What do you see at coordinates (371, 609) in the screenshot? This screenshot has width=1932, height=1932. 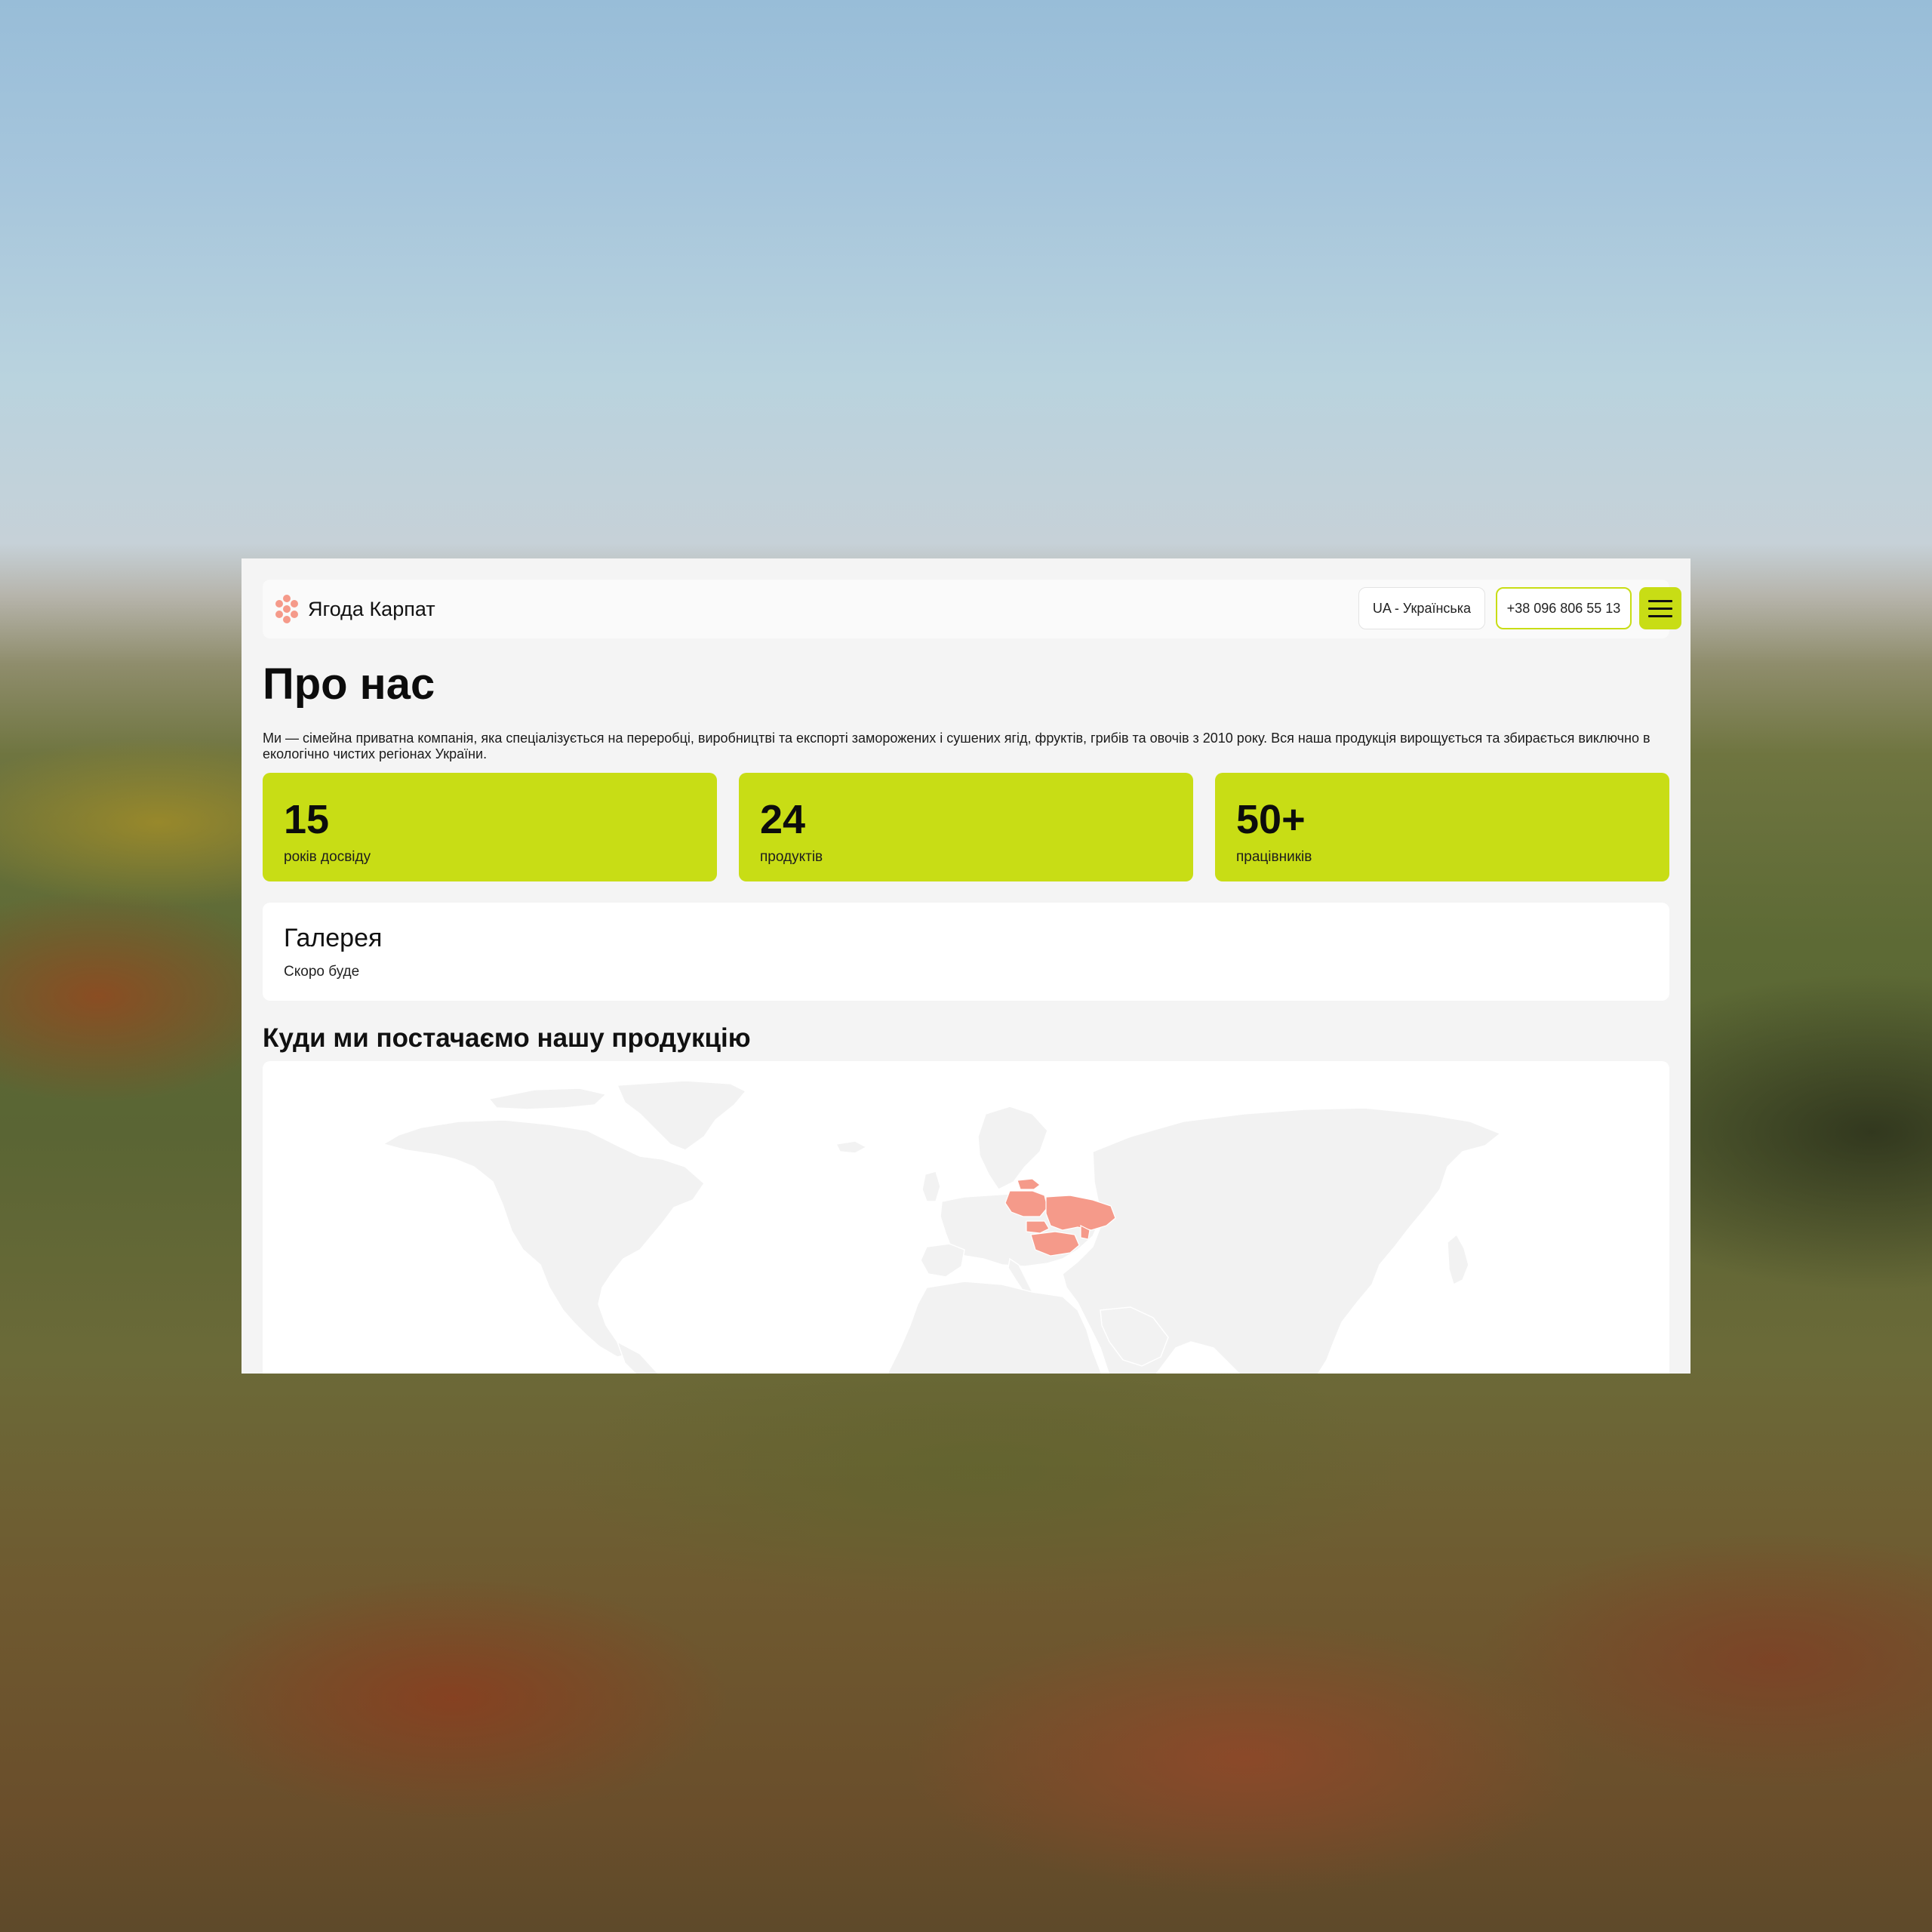 I see `brand-name: Ягода Карпат` at bounding box center [371, 609].